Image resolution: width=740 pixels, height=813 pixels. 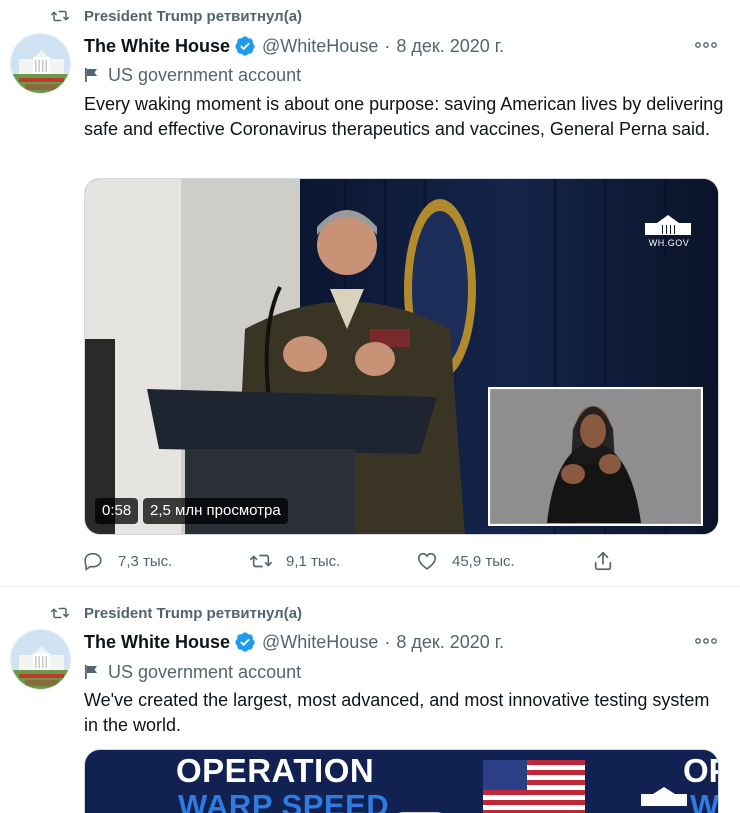 I want to click on tweet-actions: 7,3 тыс. 9,1 тыс. 45,9 тыс., so click(x=352, y=561).